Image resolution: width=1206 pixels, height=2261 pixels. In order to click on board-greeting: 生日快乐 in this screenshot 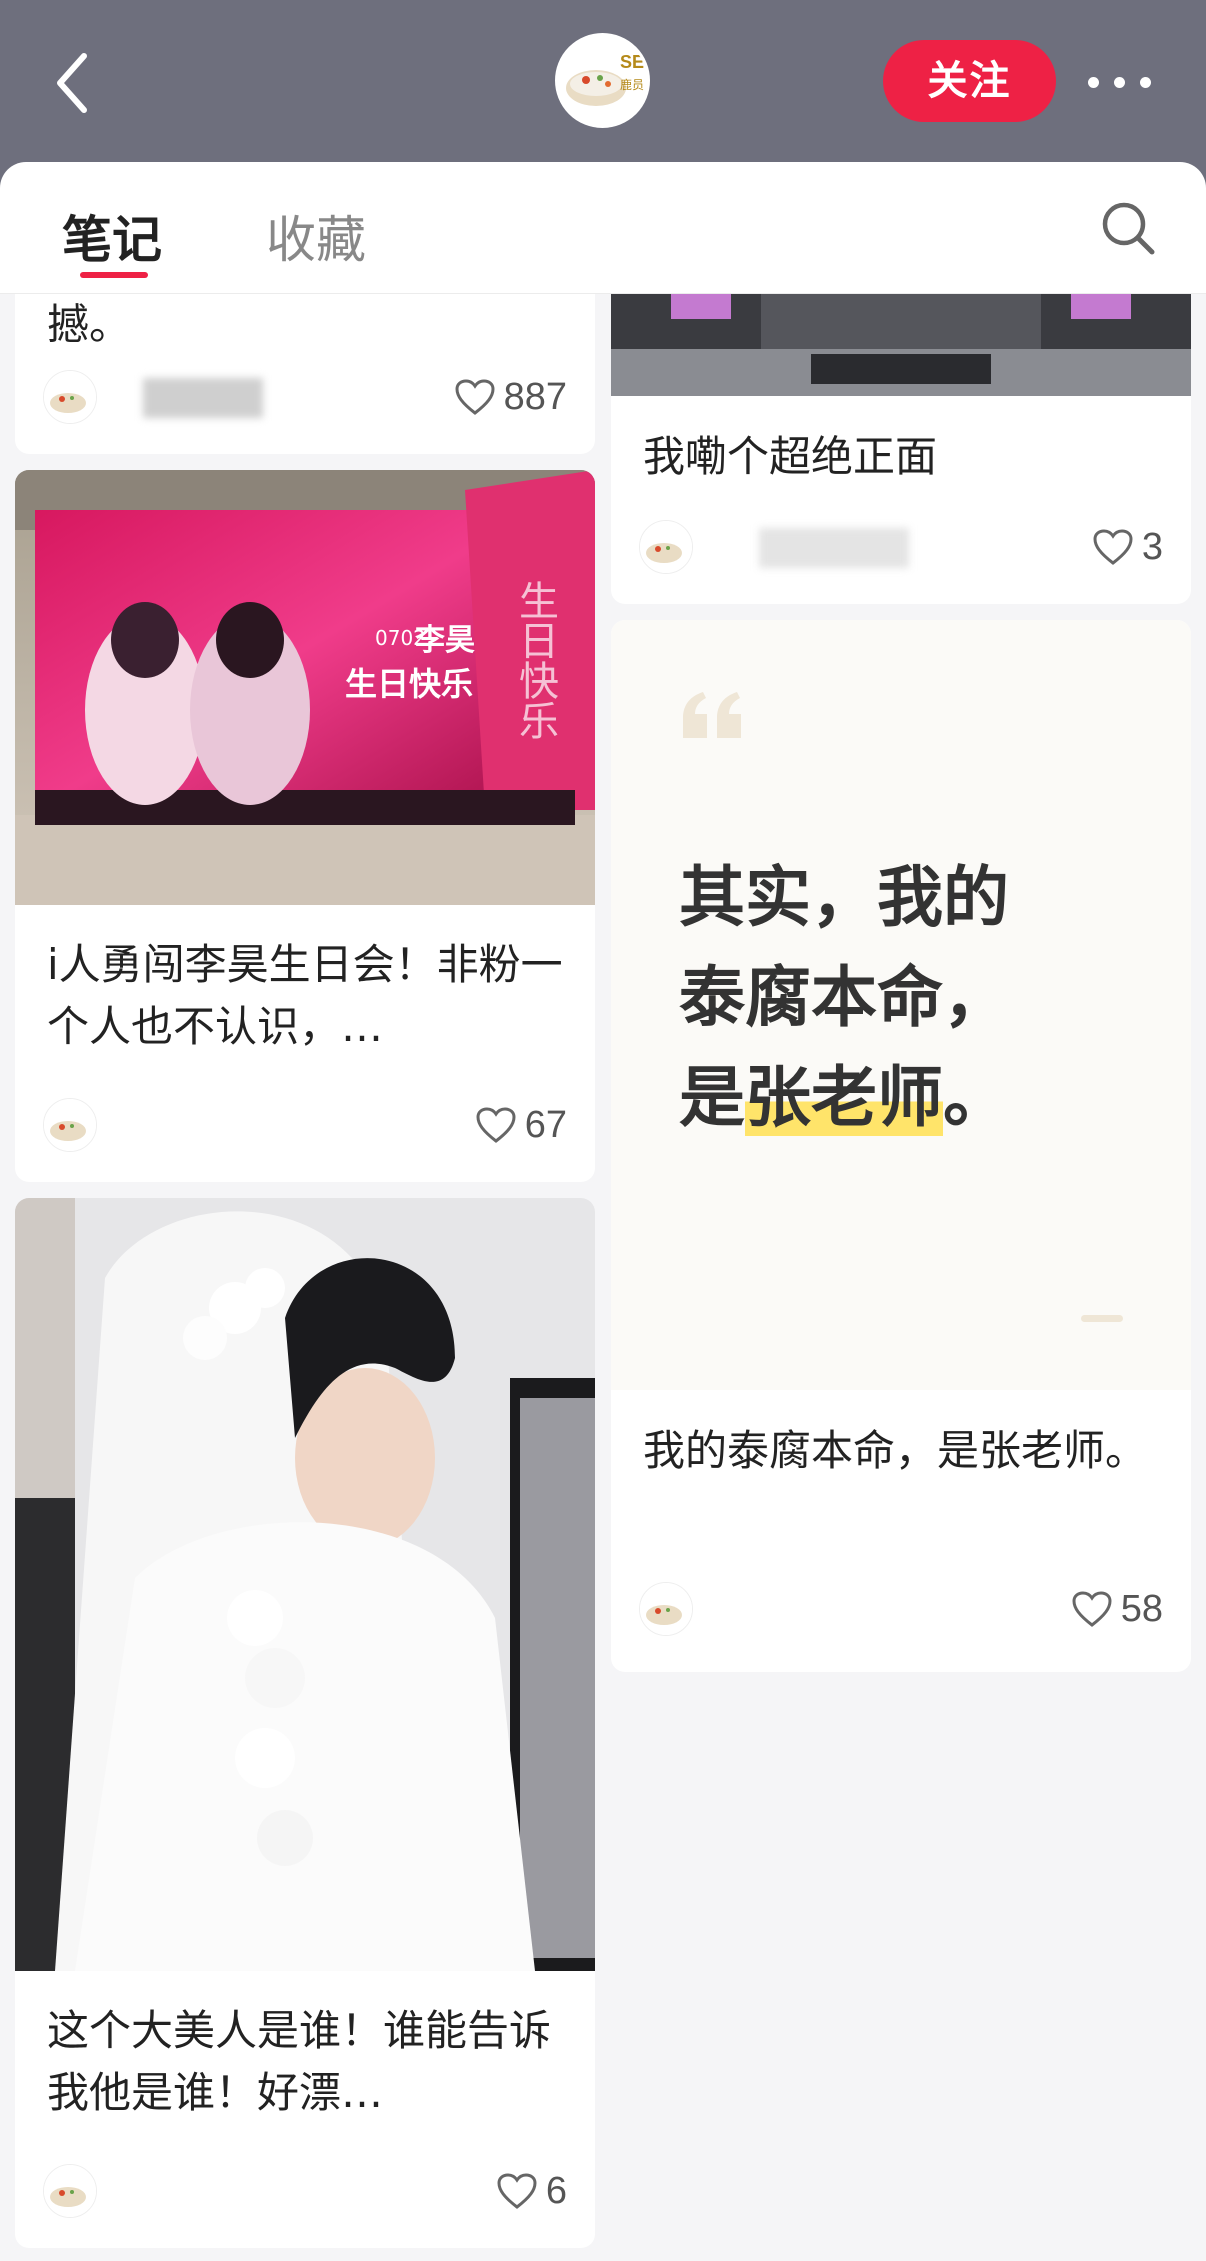, I will do `click(409, 684)`.